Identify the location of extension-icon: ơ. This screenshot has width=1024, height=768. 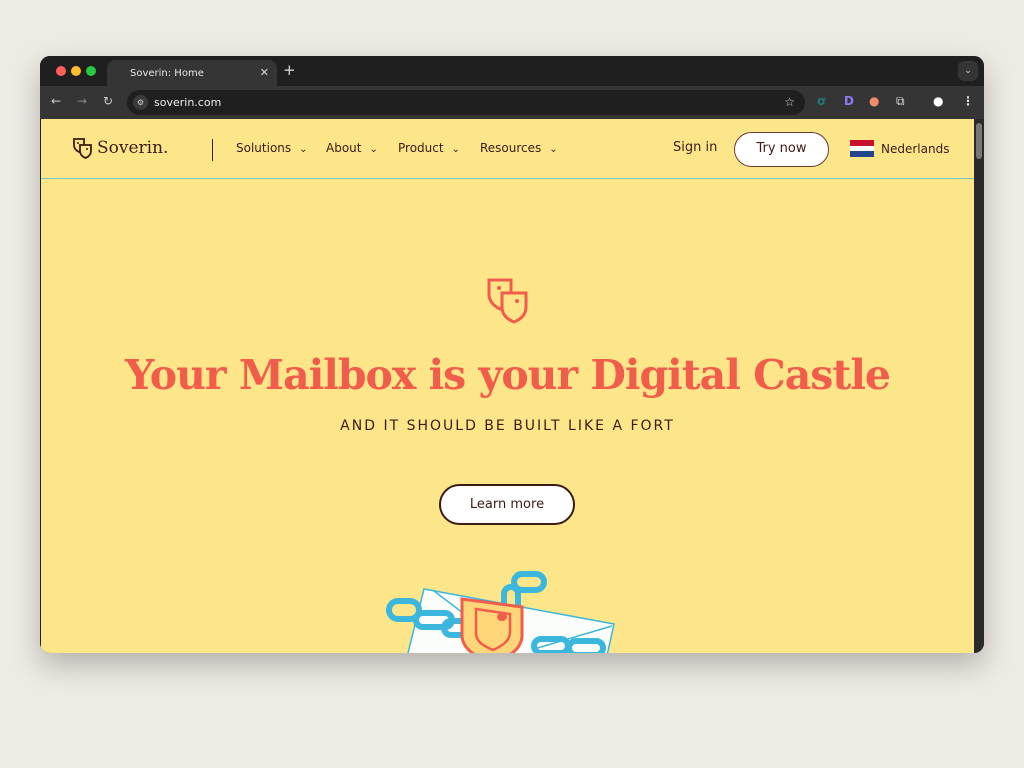
(821, 101).